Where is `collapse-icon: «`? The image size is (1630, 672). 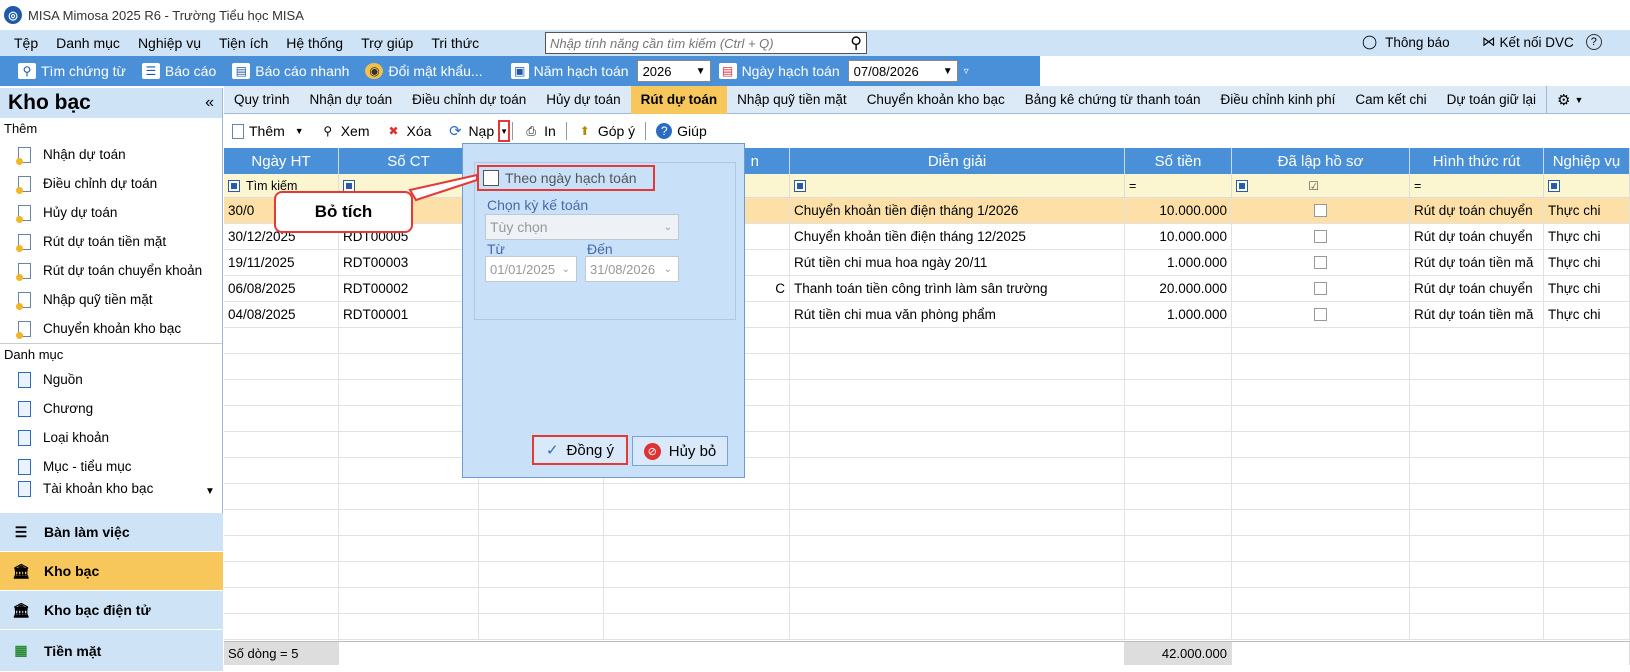 collapse-icon: « is located at coordinates (209, 103).